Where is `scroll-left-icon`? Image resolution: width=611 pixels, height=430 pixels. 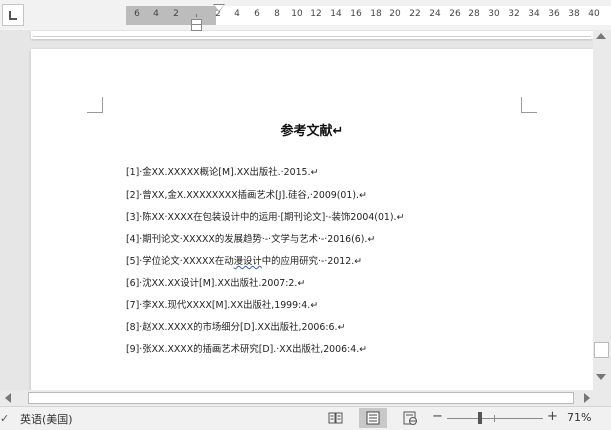 scroll-left-icon is located at coordinates (8, 398).